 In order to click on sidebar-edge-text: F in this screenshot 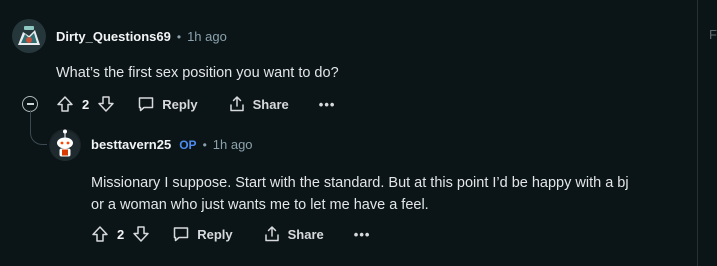, I will do `click(713, 34)`.